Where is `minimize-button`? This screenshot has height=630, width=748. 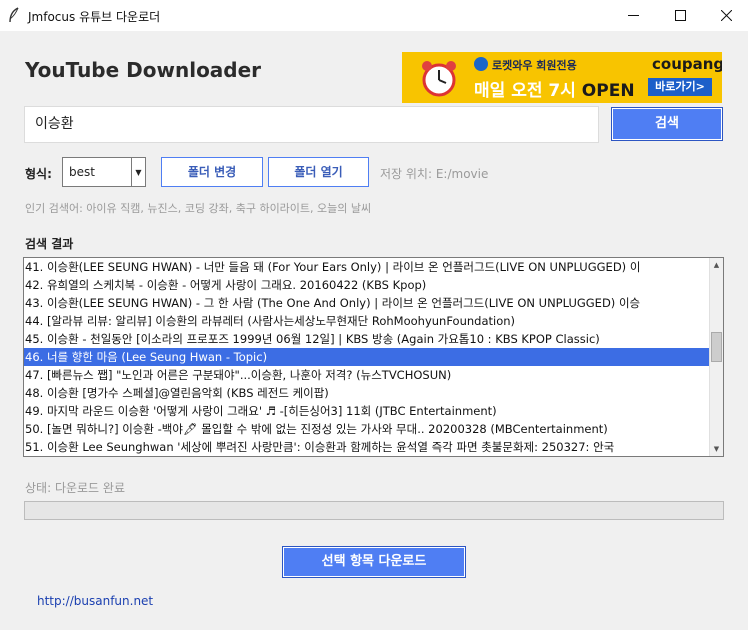 minimize-button is located at coordinates (633, 15).